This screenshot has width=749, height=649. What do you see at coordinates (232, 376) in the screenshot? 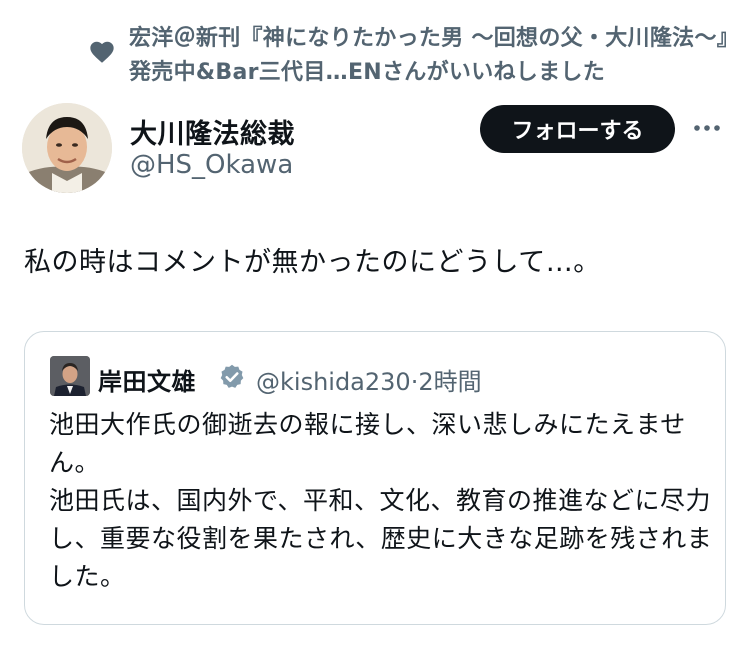
I see `verified-badge-icon` at bounding box center [232, 376].